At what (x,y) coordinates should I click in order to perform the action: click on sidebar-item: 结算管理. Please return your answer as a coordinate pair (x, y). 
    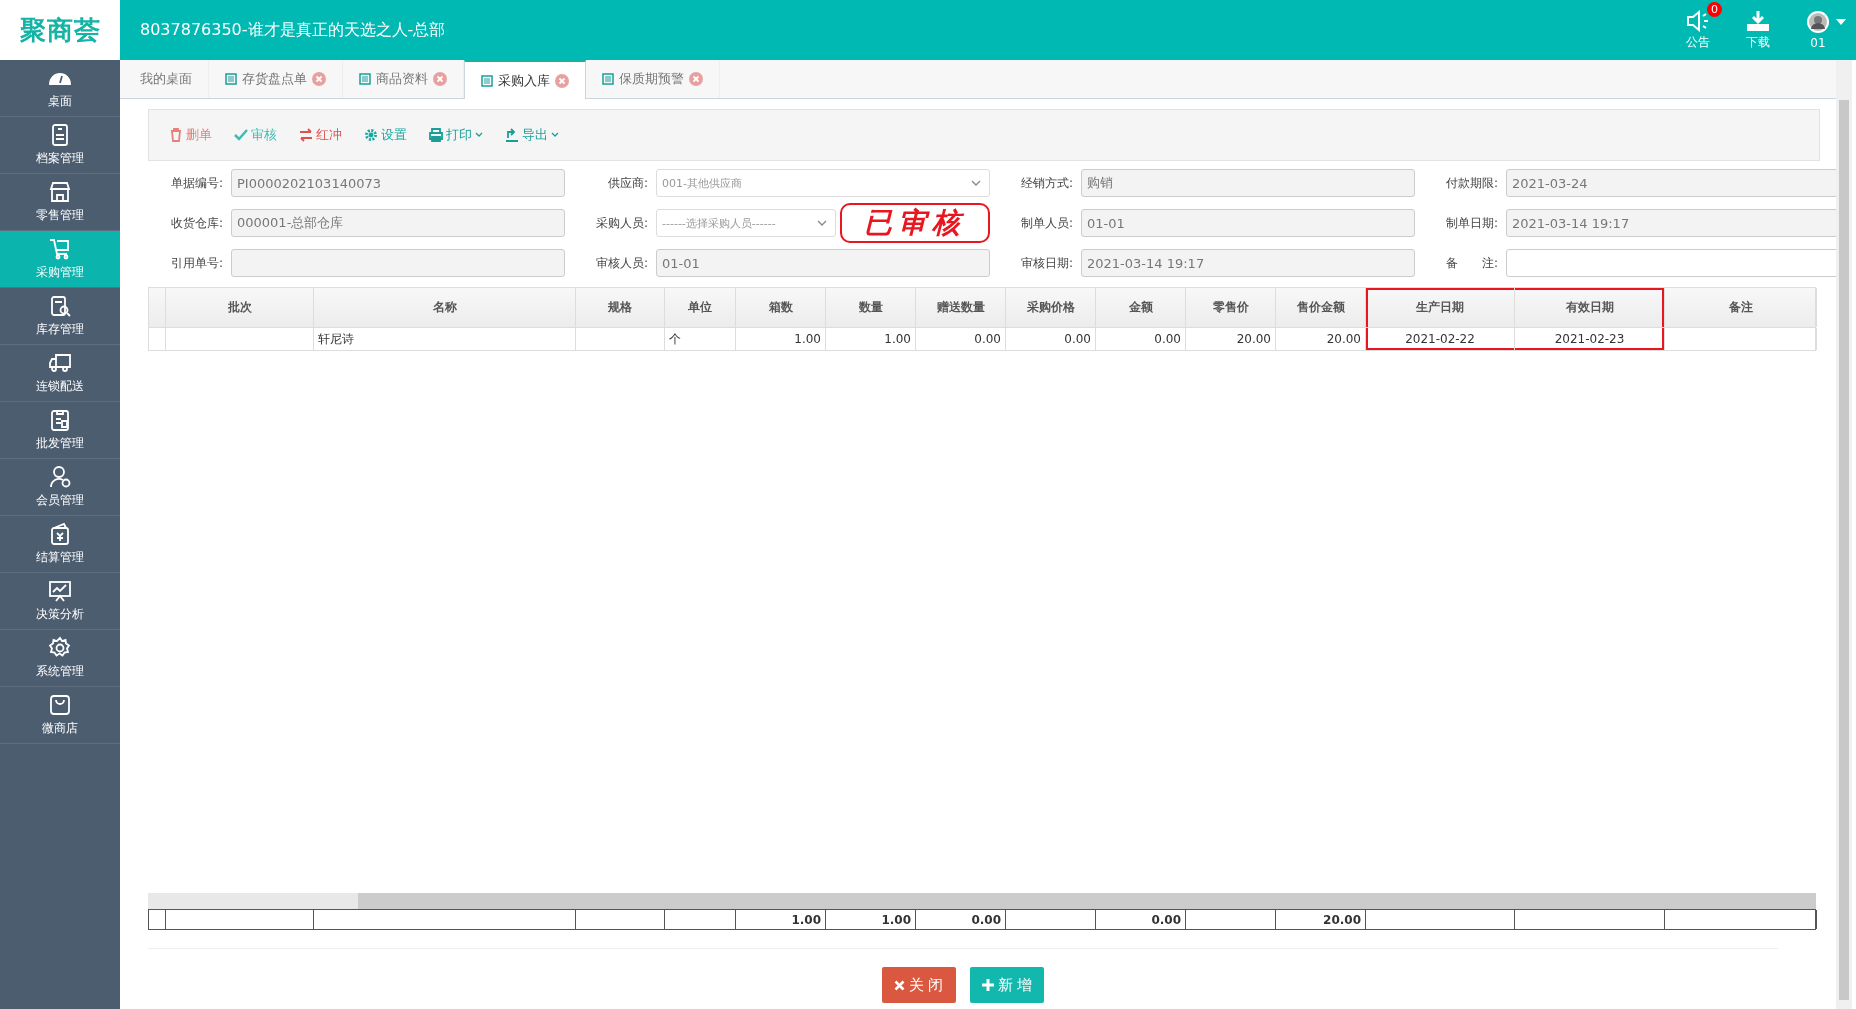
    Looking at the image, I should click on (60, 544).